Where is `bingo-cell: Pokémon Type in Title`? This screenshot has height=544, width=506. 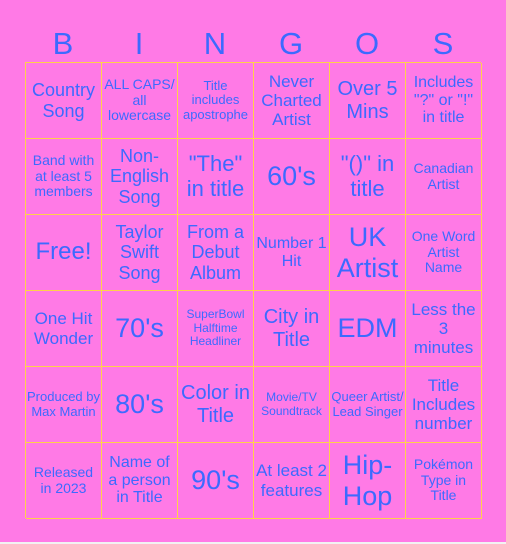
bingo-cell: Pokémon Type in Title is located at coordinates (444, 481).